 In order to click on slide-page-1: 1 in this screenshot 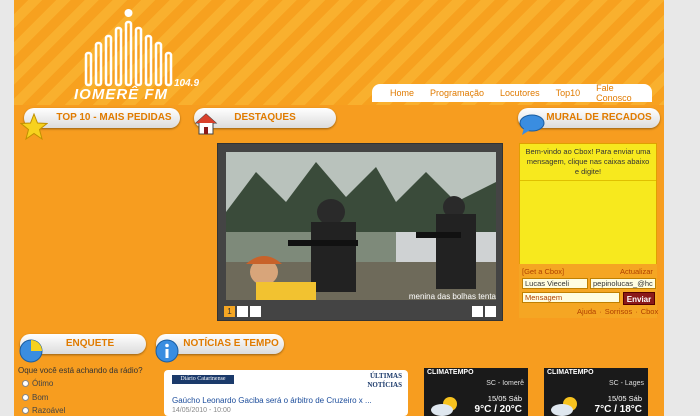, I will do `click(229, 311)`.